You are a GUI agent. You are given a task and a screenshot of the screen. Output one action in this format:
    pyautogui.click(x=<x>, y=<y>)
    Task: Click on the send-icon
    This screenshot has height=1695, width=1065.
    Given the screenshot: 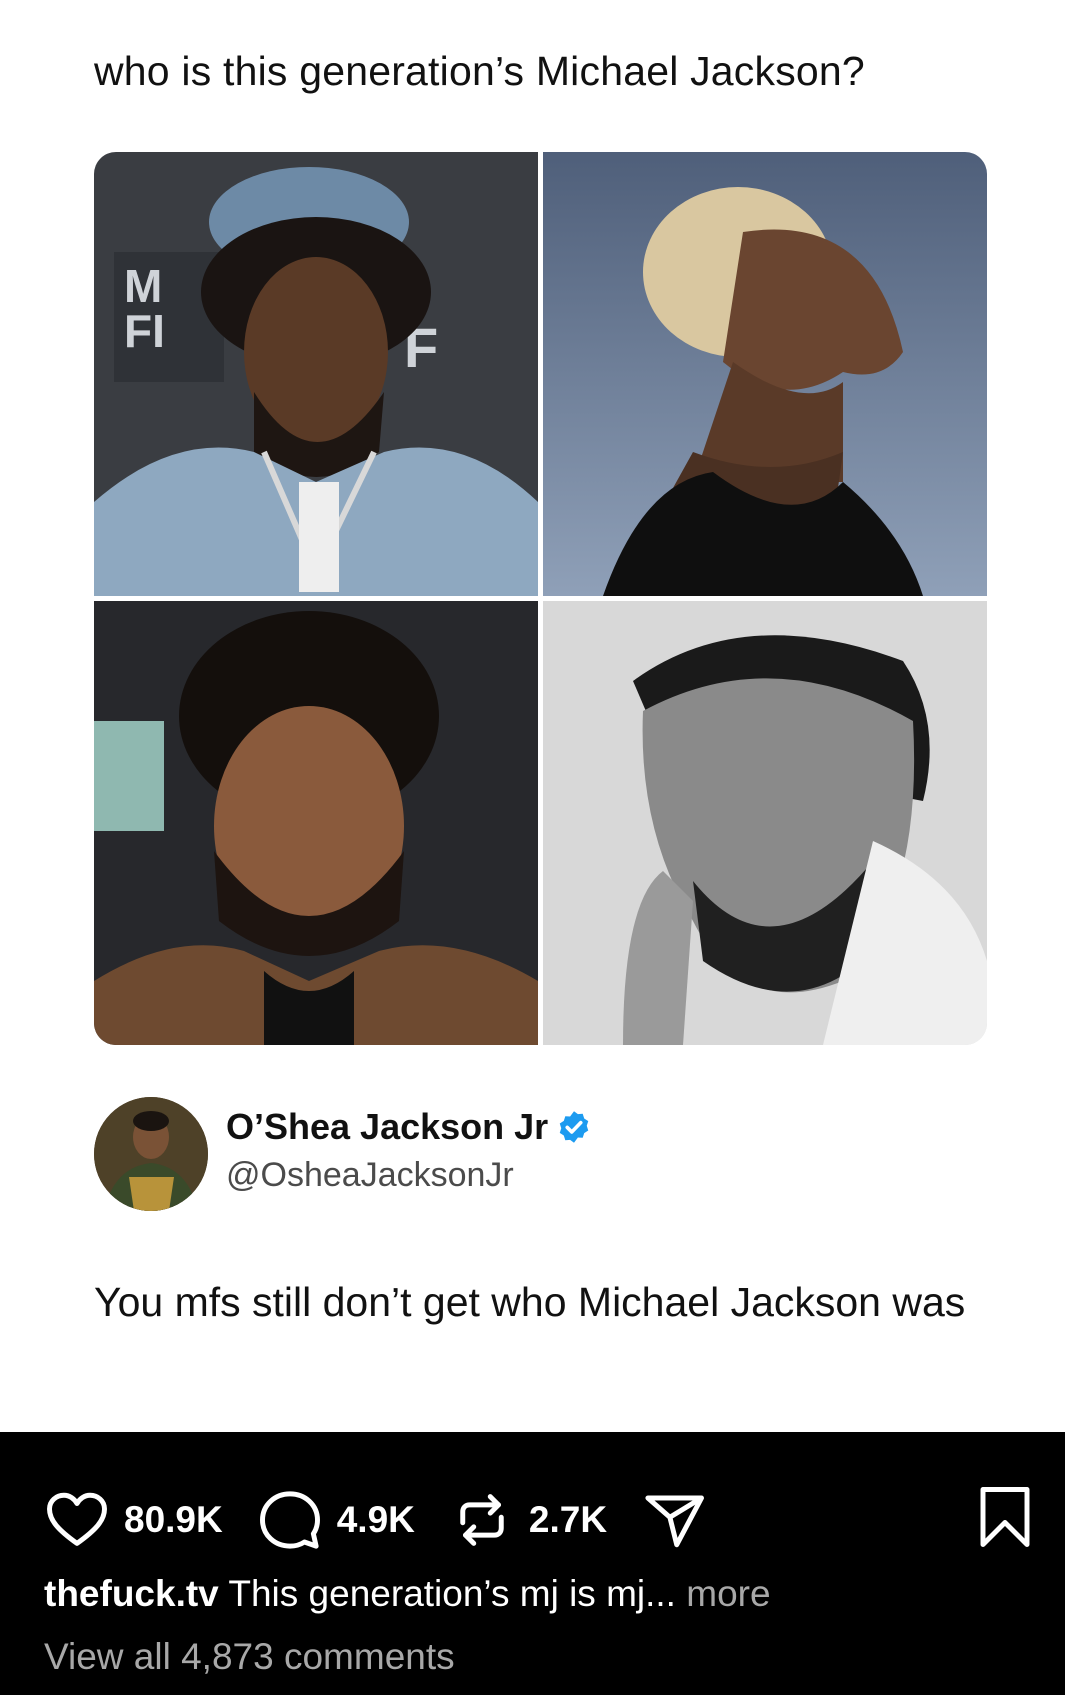 What is the action you would take?
    pyautogui.click(x=675, y=1521)
    